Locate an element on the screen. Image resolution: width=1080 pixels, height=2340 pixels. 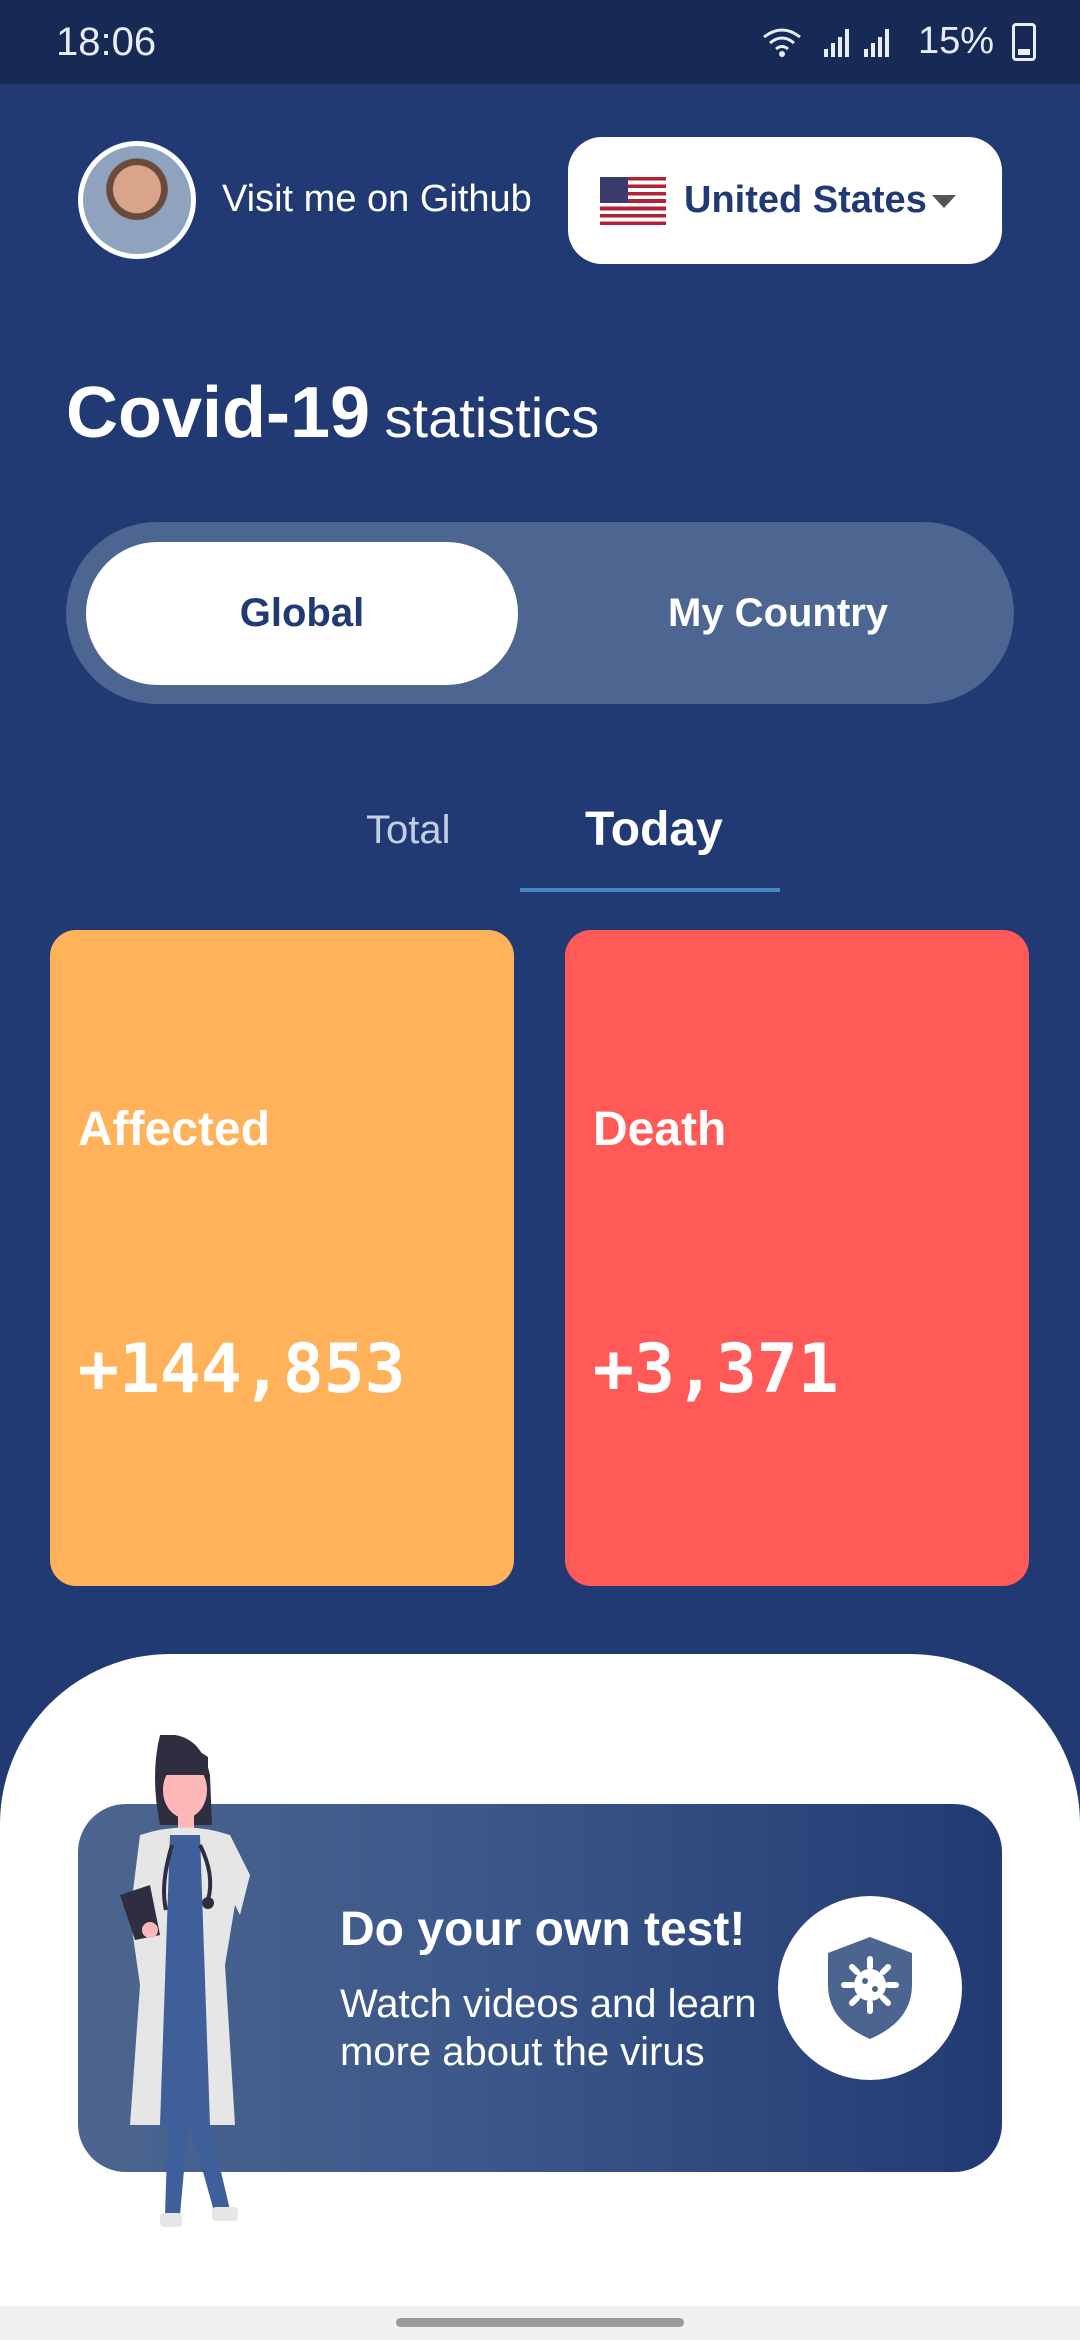
title-sub: statistics is located at coordinates (492, 417).